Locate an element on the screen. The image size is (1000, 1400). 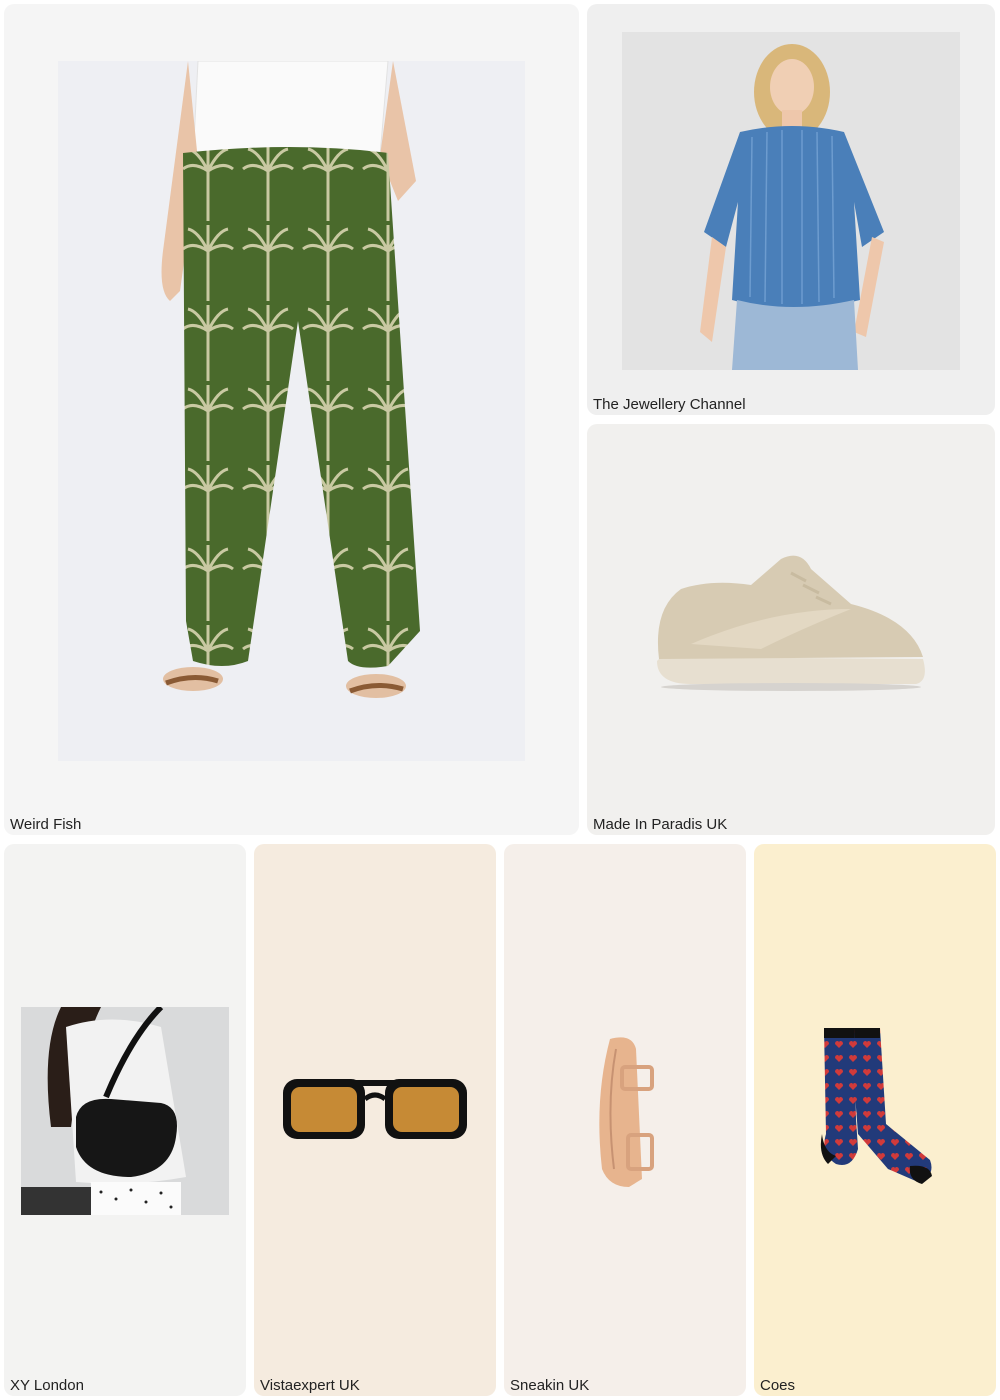
brand-label: Sneakin UK is located at coordinates (550, 1385).